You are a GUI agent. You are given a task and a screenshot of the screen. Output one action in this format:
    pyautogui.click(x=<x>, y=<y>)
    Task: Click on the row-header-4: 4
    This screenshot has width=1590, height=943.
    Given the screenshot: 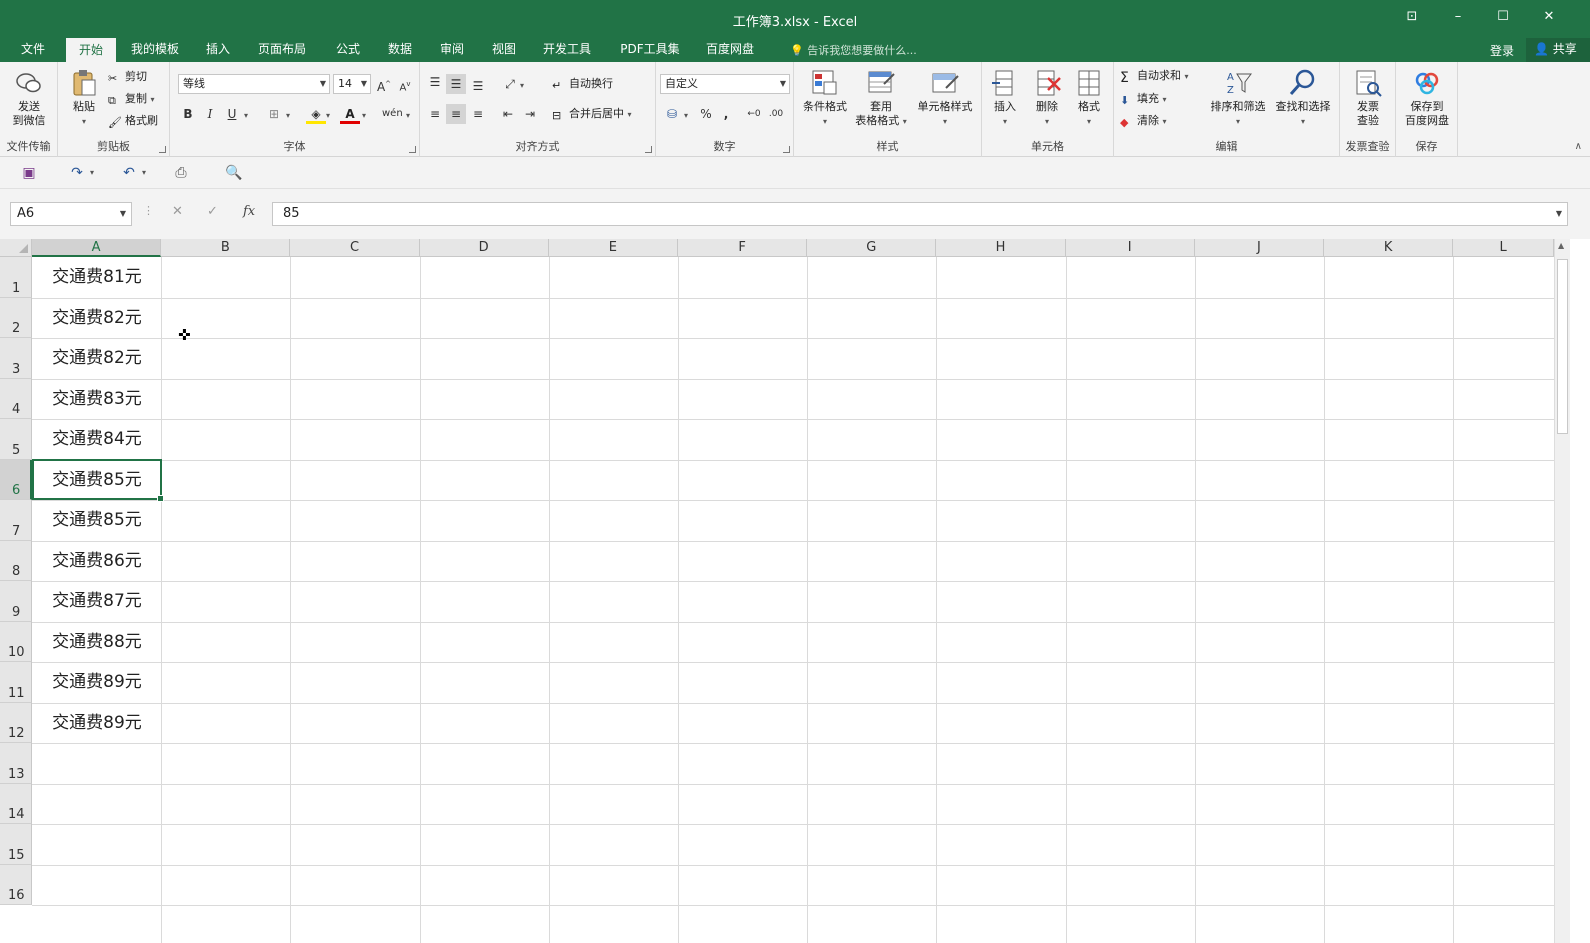 What is the action you would take?
    pyautogui.click(x=16, y=398)
    